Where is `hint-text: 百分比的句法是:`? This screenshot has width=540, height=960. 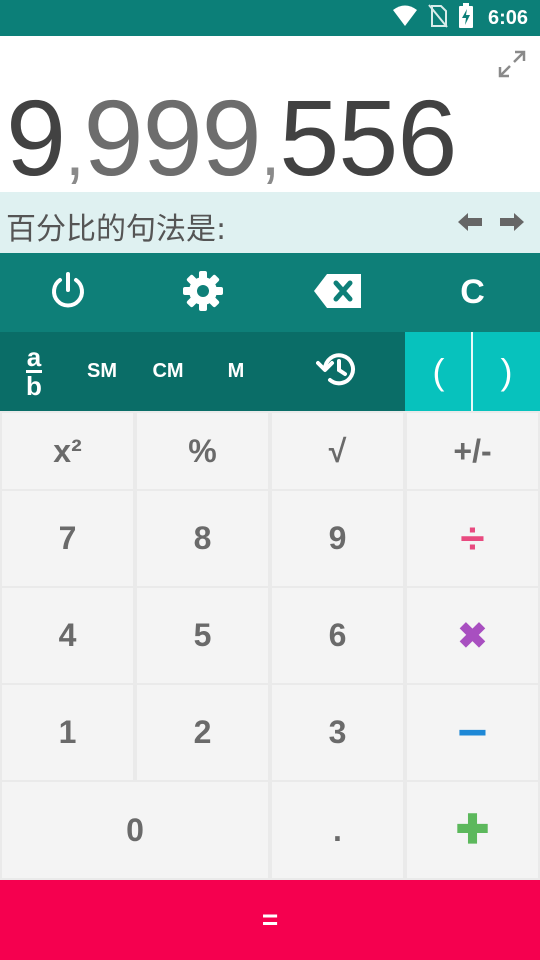 hint-text: 百分比的句法是: is located at coordinates (116, 229).